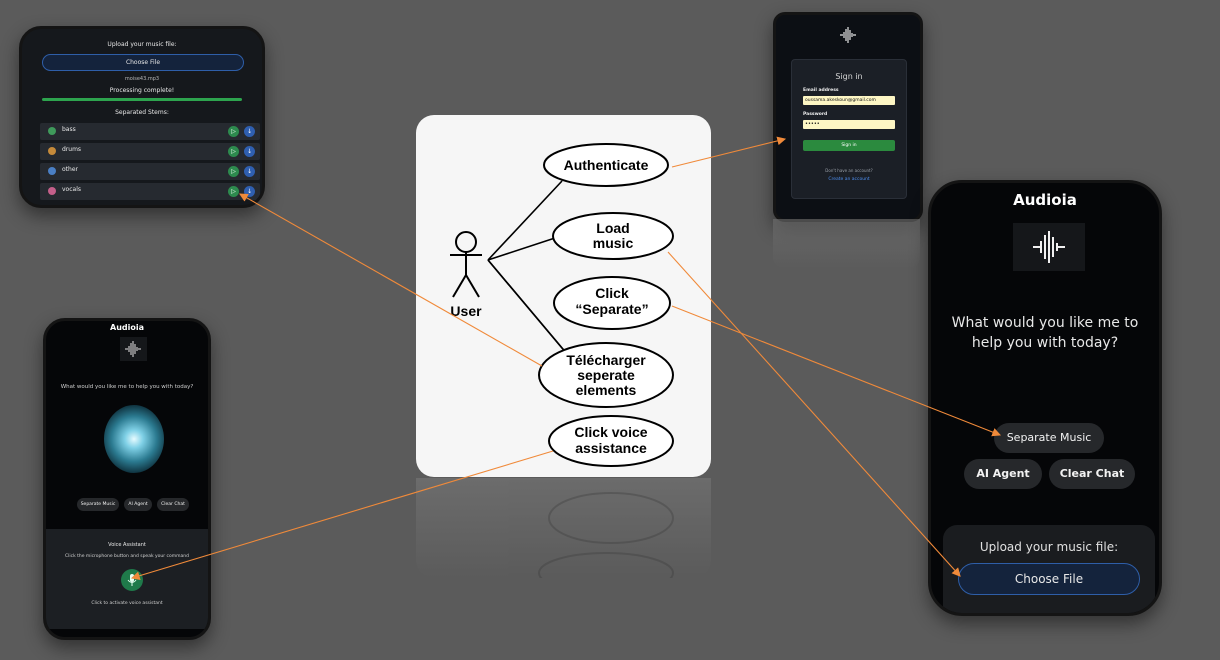  I want to click on arrow-voice-to-mic, so click(342, 515).